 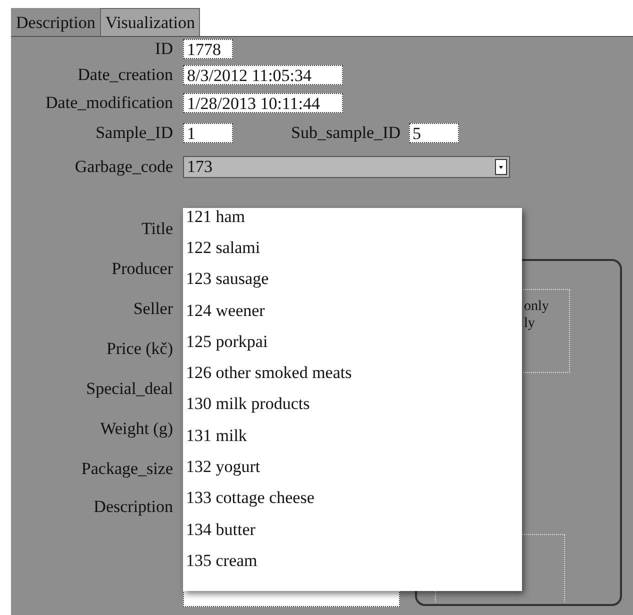 What do you see at coordinates (346, 133) in the screenshot?
I see `field-label: Sub_sample_ID` at bounding box center [346, 133].